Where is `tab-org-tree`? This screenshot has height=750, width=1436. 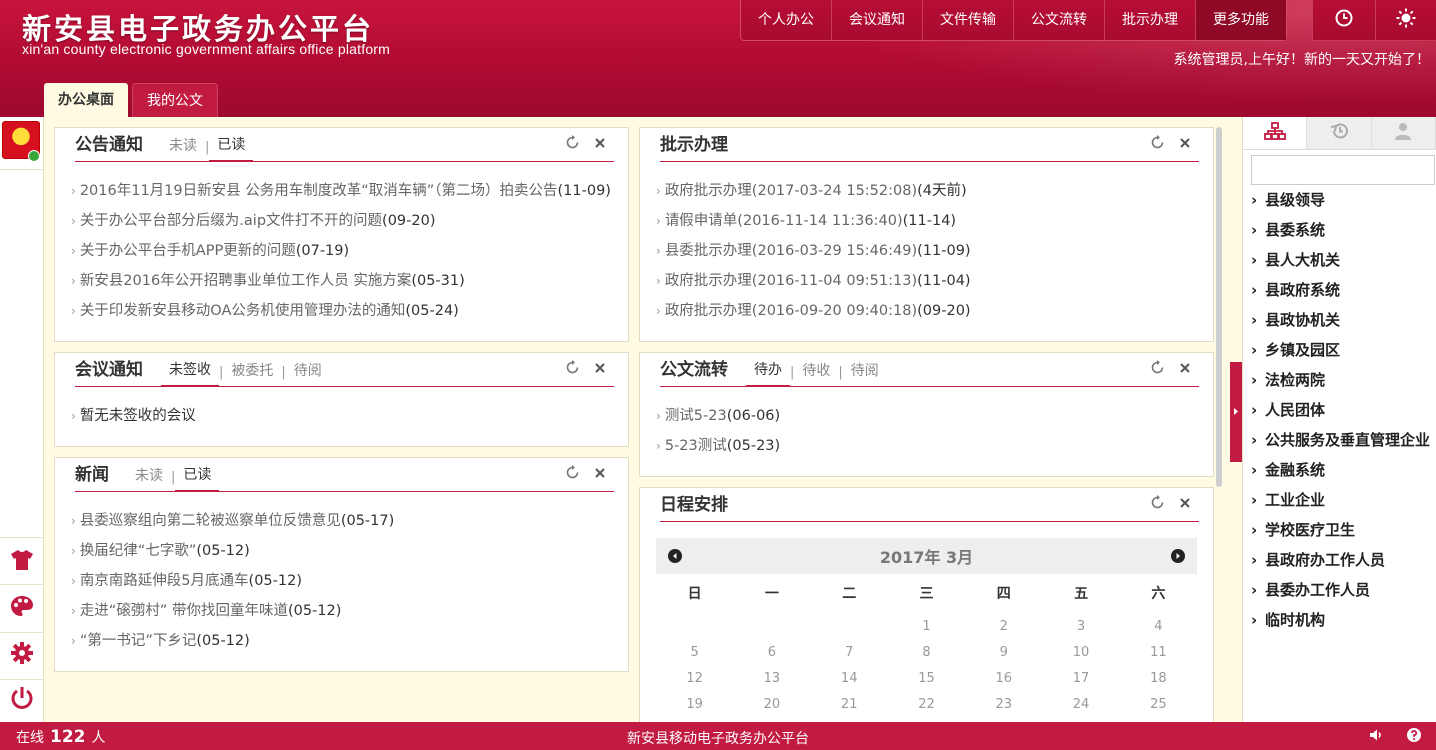
tab-org-tree is located at coordinates (1275, 133).